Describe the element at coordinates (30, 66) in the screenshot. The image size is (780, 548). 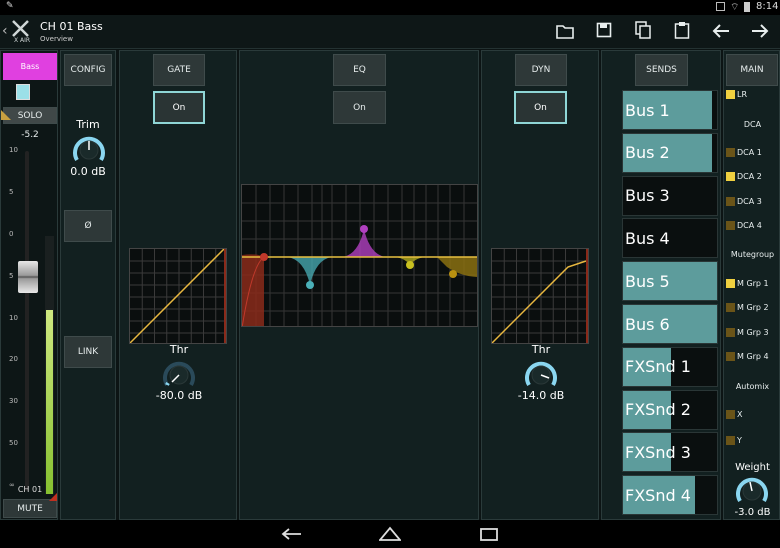
I see `channel-name-button: Bass` at that location.